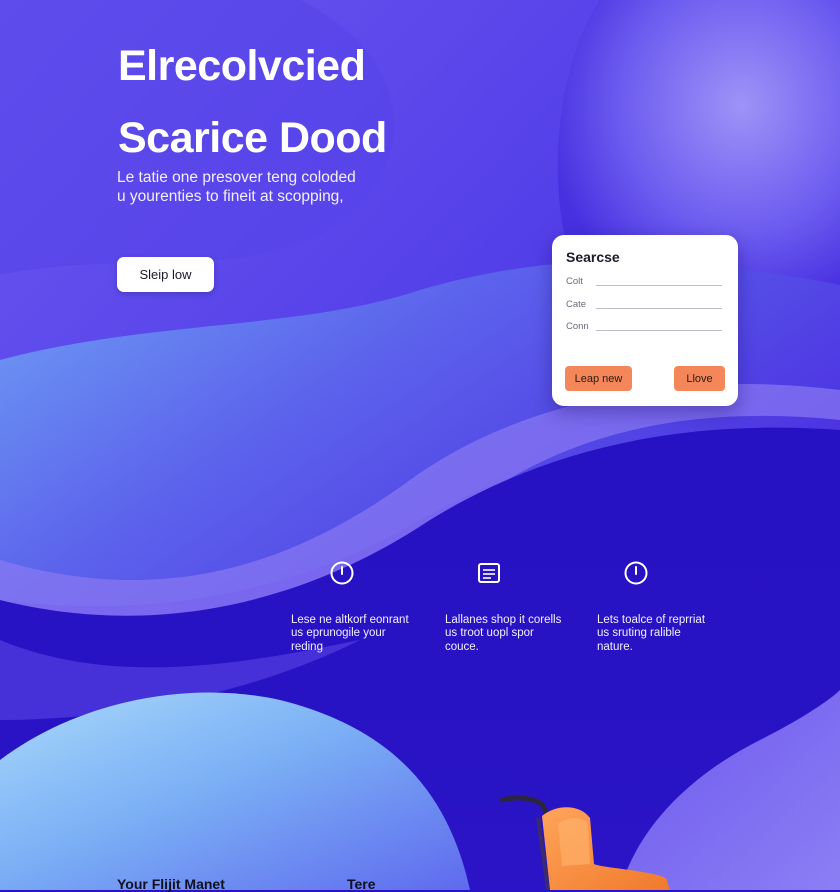 The width and height of the screenshot is (840, 892). I want to click on hero-subtitle-line-1: Le tatie one presover teng coloded, so click(236, 177).